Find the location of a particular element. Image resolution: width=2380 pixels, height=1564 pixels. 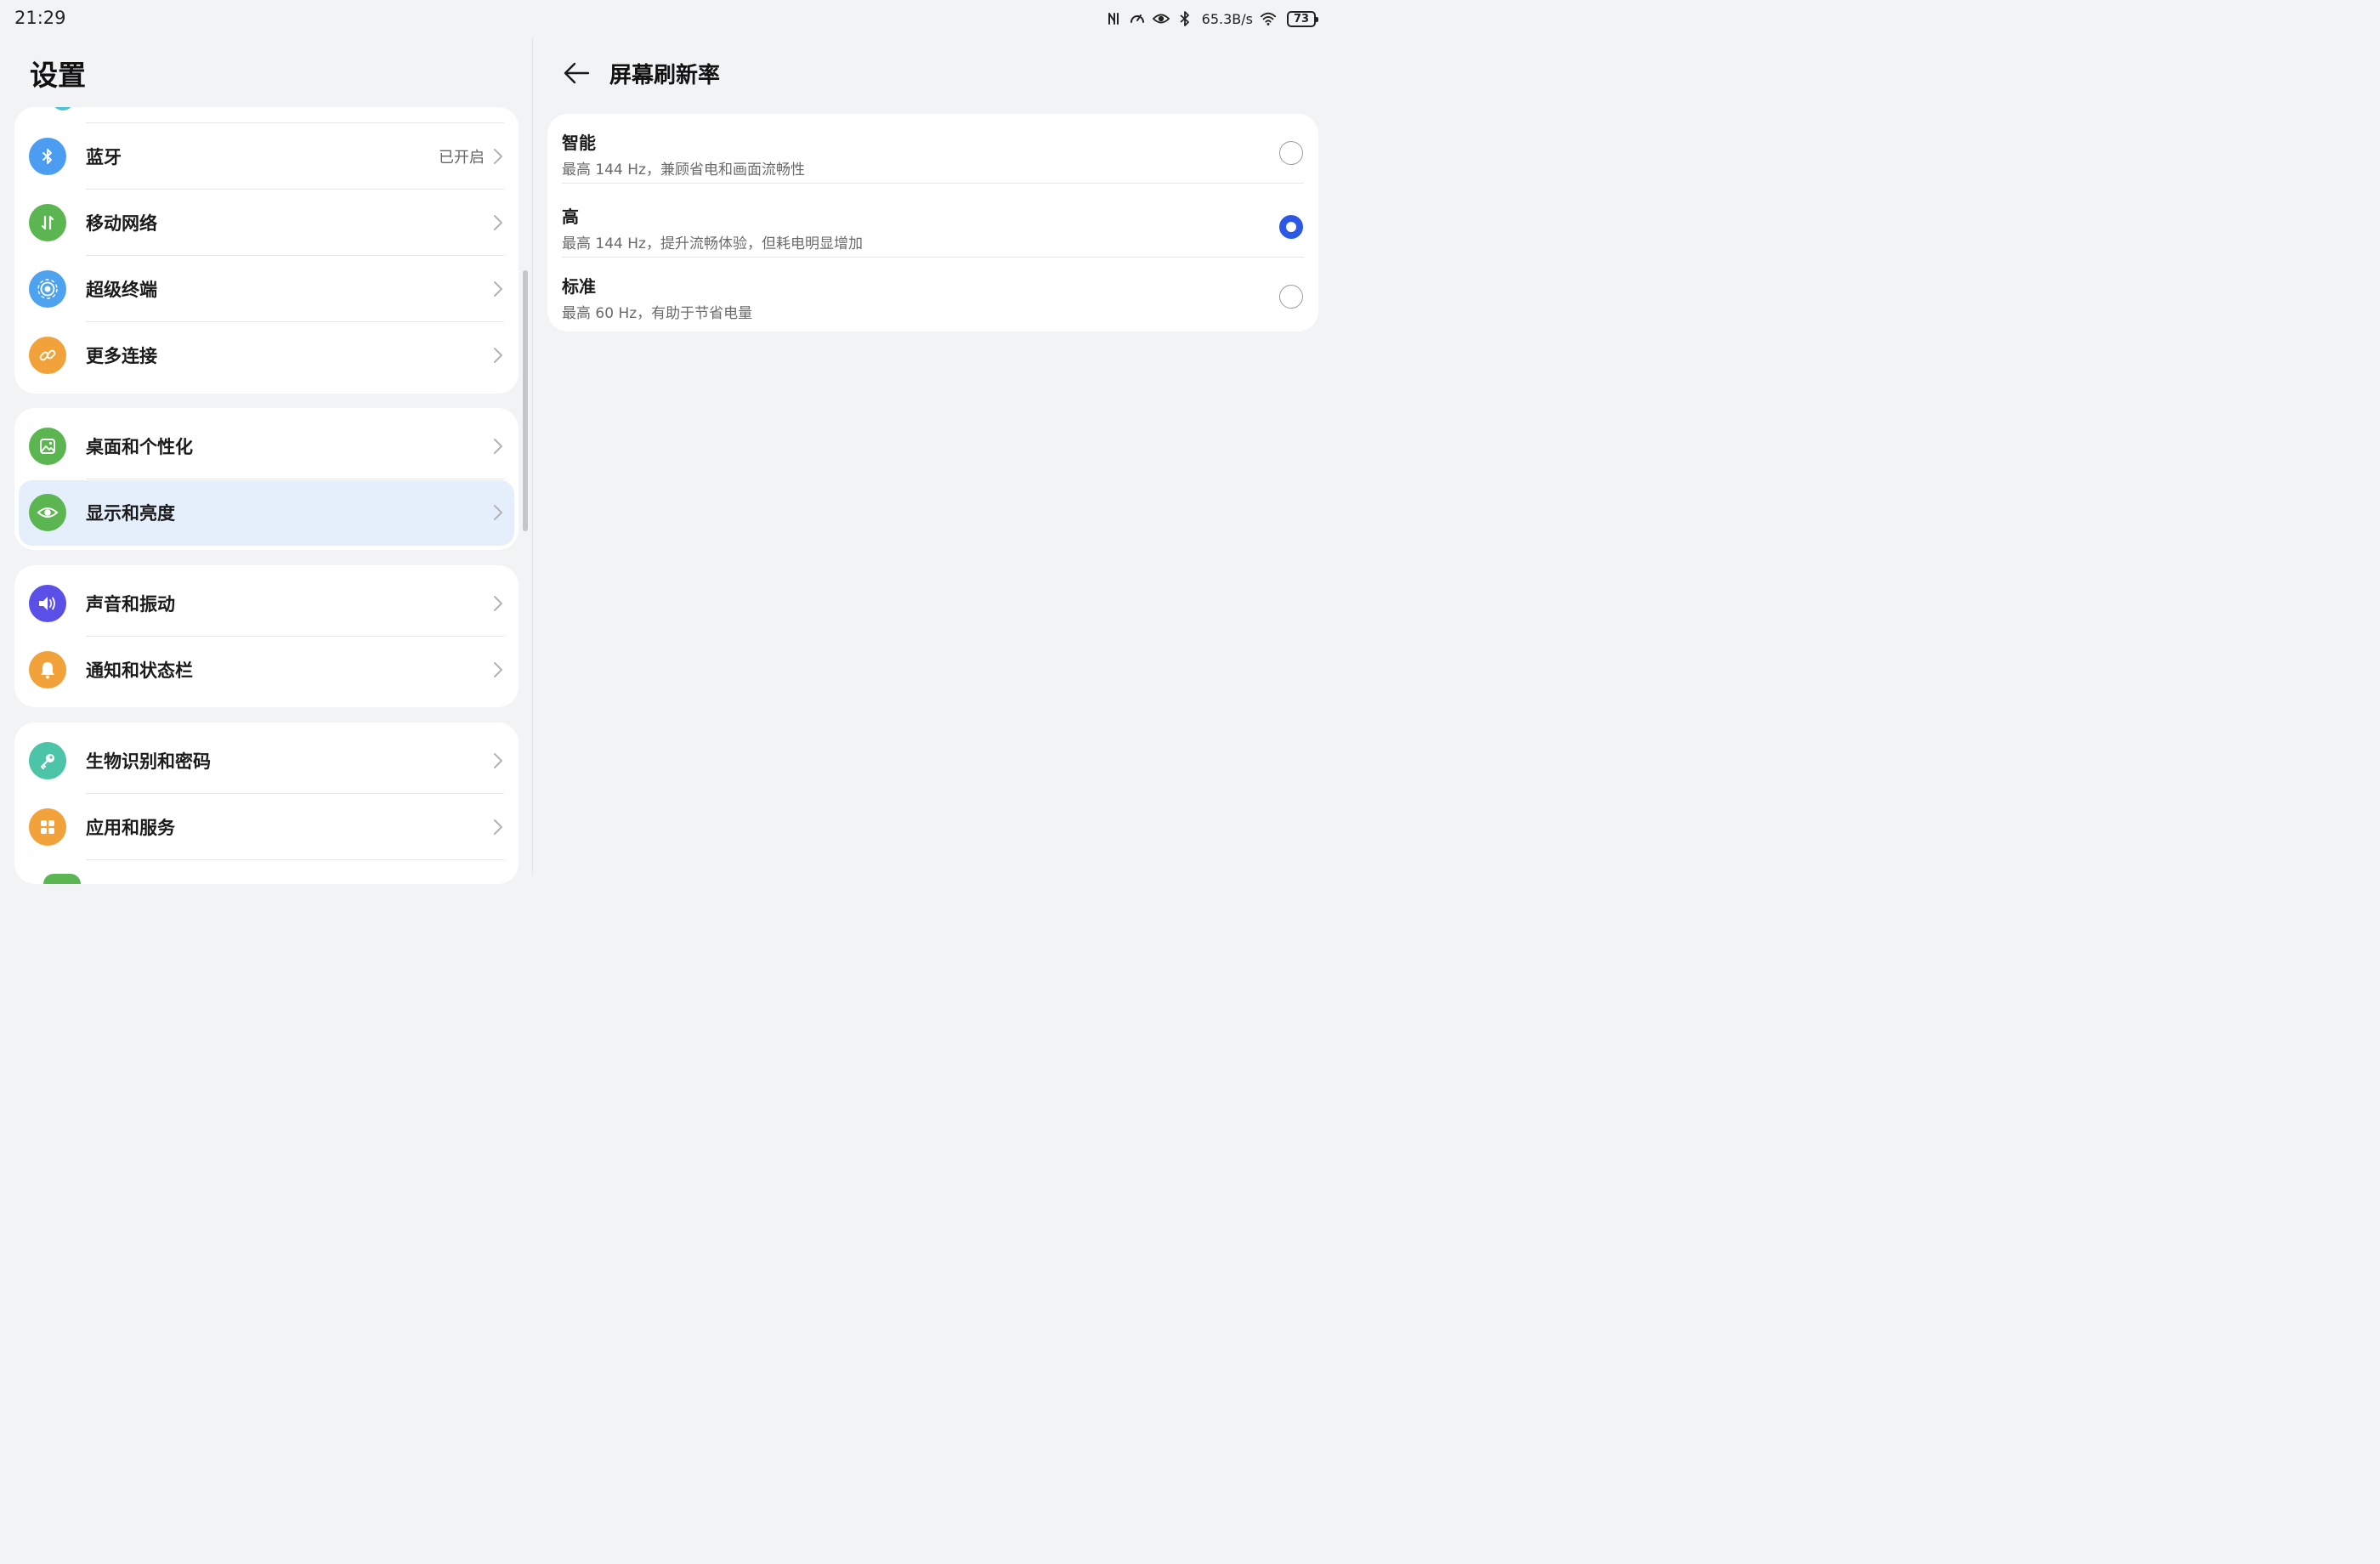

status-time: 21:29 is located at coordinates (40, 18).